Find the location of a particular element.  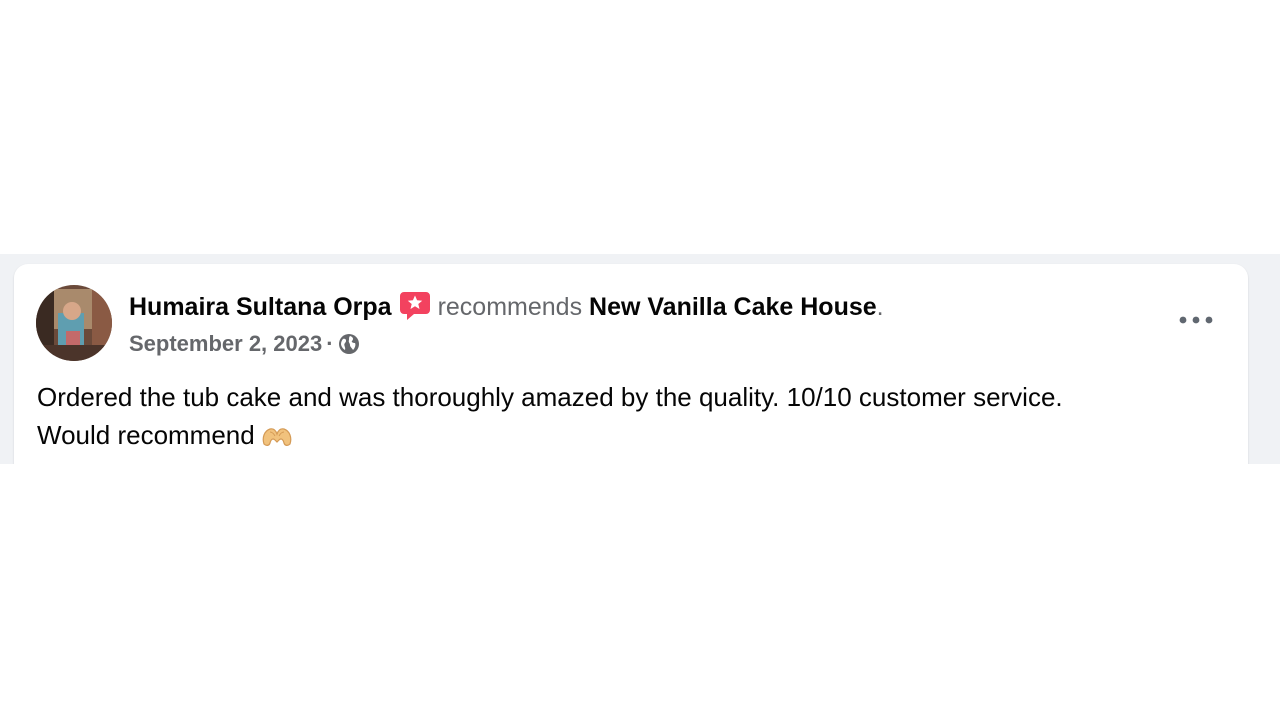

more-options-button is located at coordinates (1196, 320).